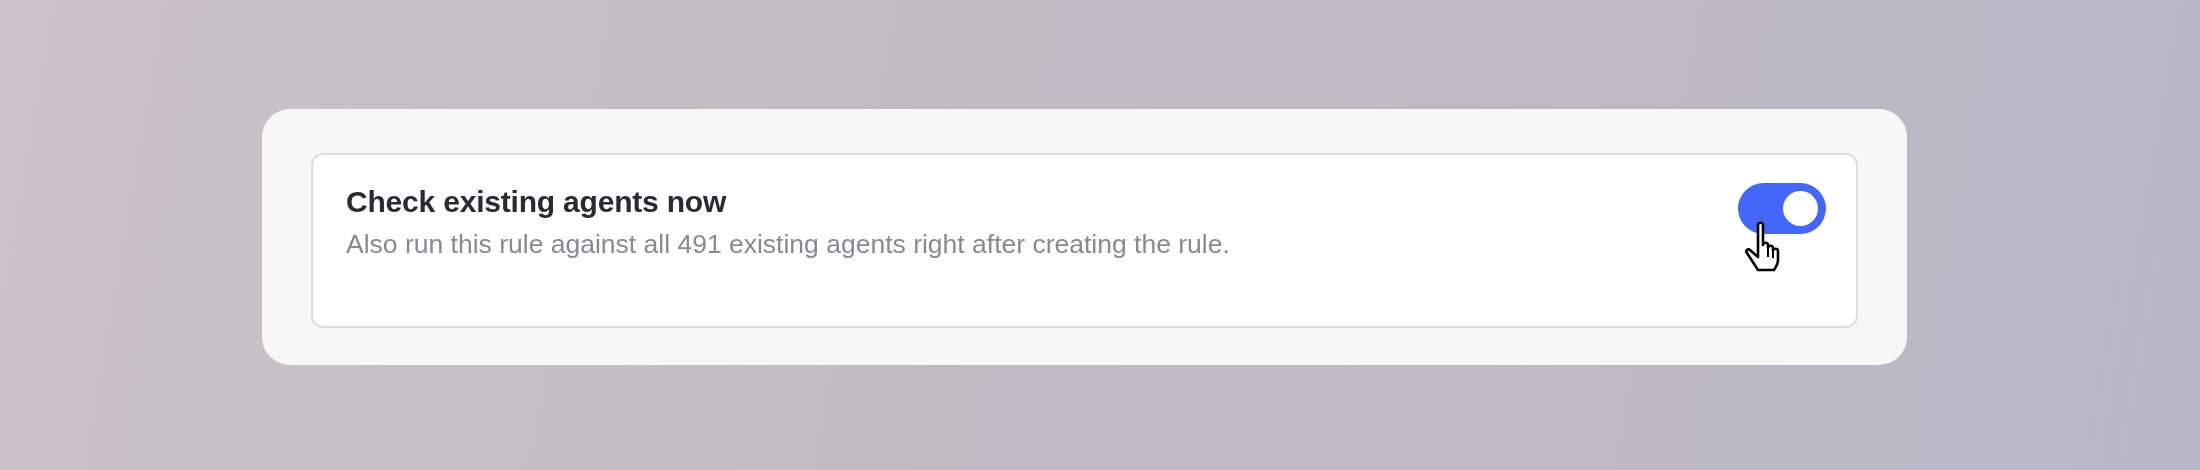 This screenshot has height=470, width=2200. Describe the element at coordinates (1782, 208) in the screenshot. I see `toggle-switch` at that location.